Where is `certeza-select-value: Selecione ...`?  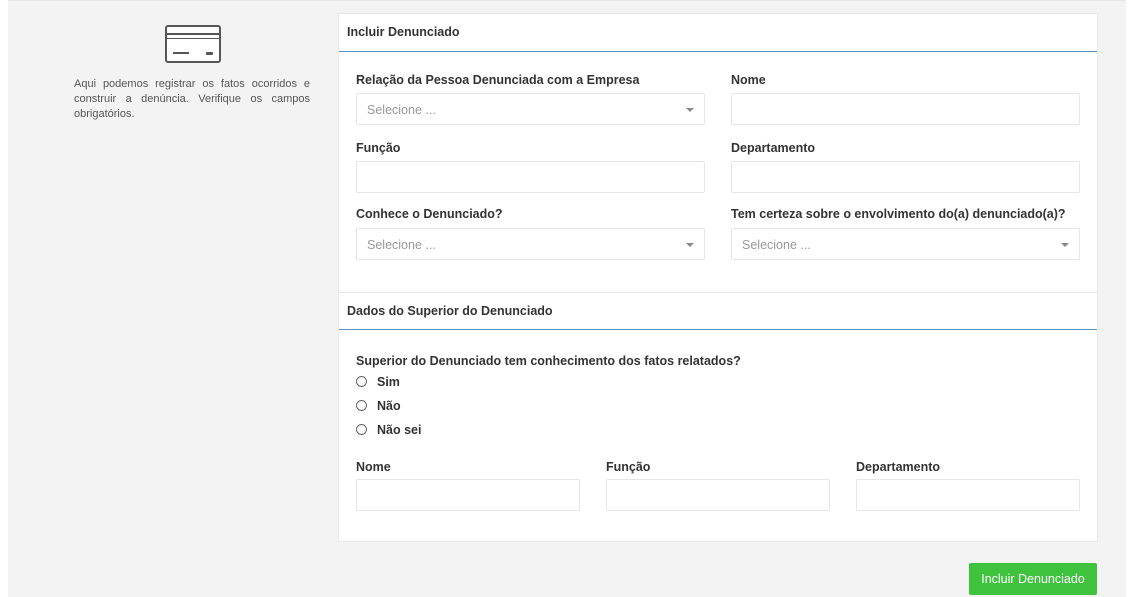
certeza-select-value: Selecione ... is located at coordinates (776, 245).